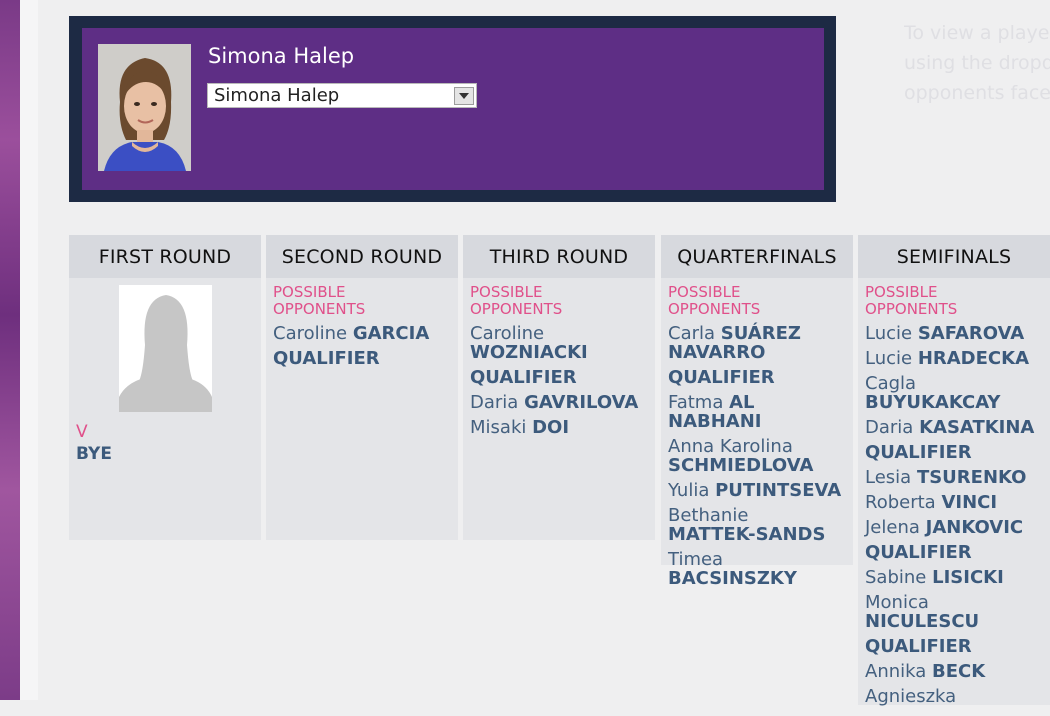 The image size is (1050, 716). What do you see at coordinates (559, 256) in the screenshot?
I see `round-header: THIRD ROUND` at bounding box center [559, 256].